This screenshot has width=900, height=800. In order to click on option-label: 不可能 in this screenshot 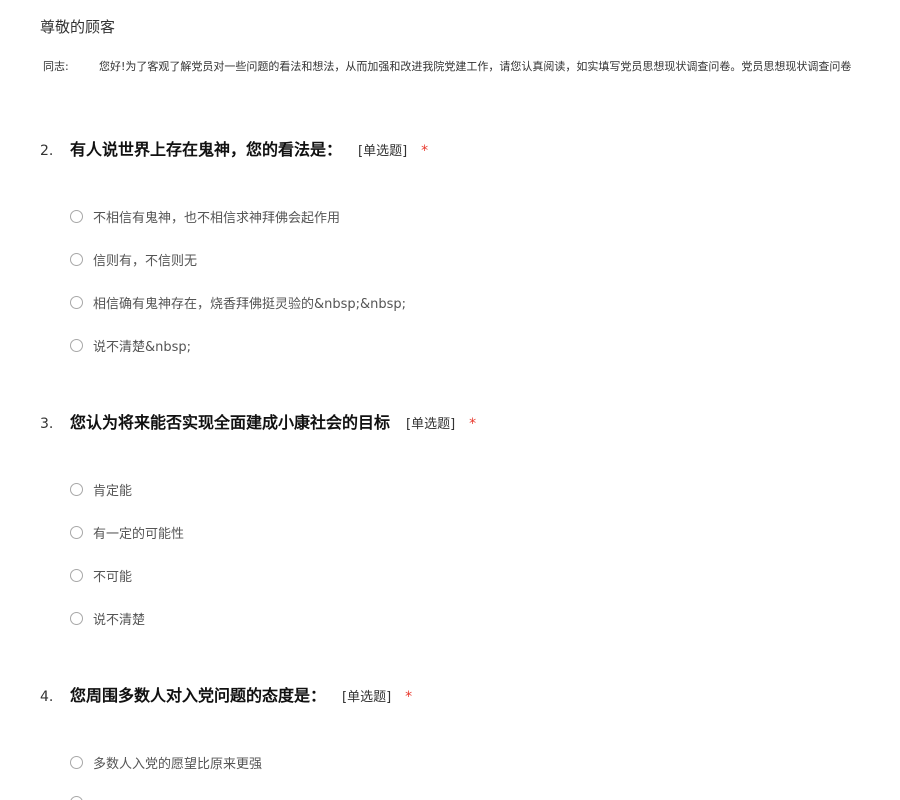, I will do `click(113, 577)`.